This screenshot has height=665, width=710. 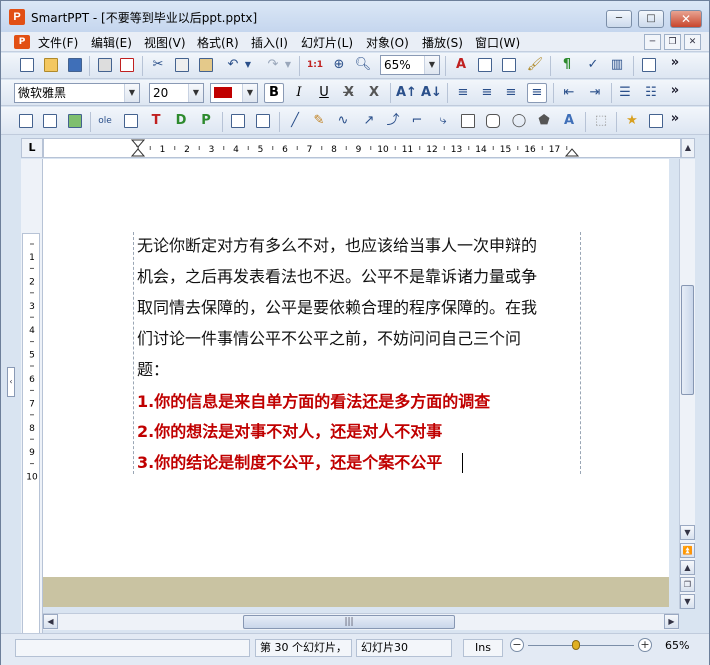 I want to click on zoom-select: 65% ▼, so click(x=410, y=65).